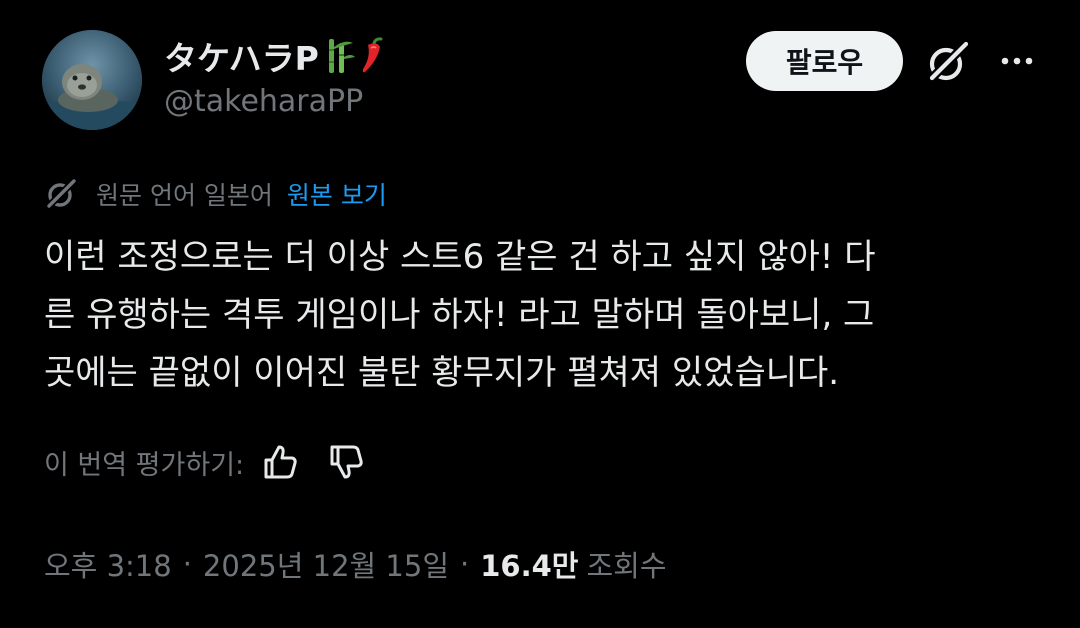 The height and width of the screenshot is (628, 1080). I want to click on tweet-text-line: 곳에는 끝없이 이어진 불탄 황무지가 펼쳐져 있었습니다., so click(442, 373).